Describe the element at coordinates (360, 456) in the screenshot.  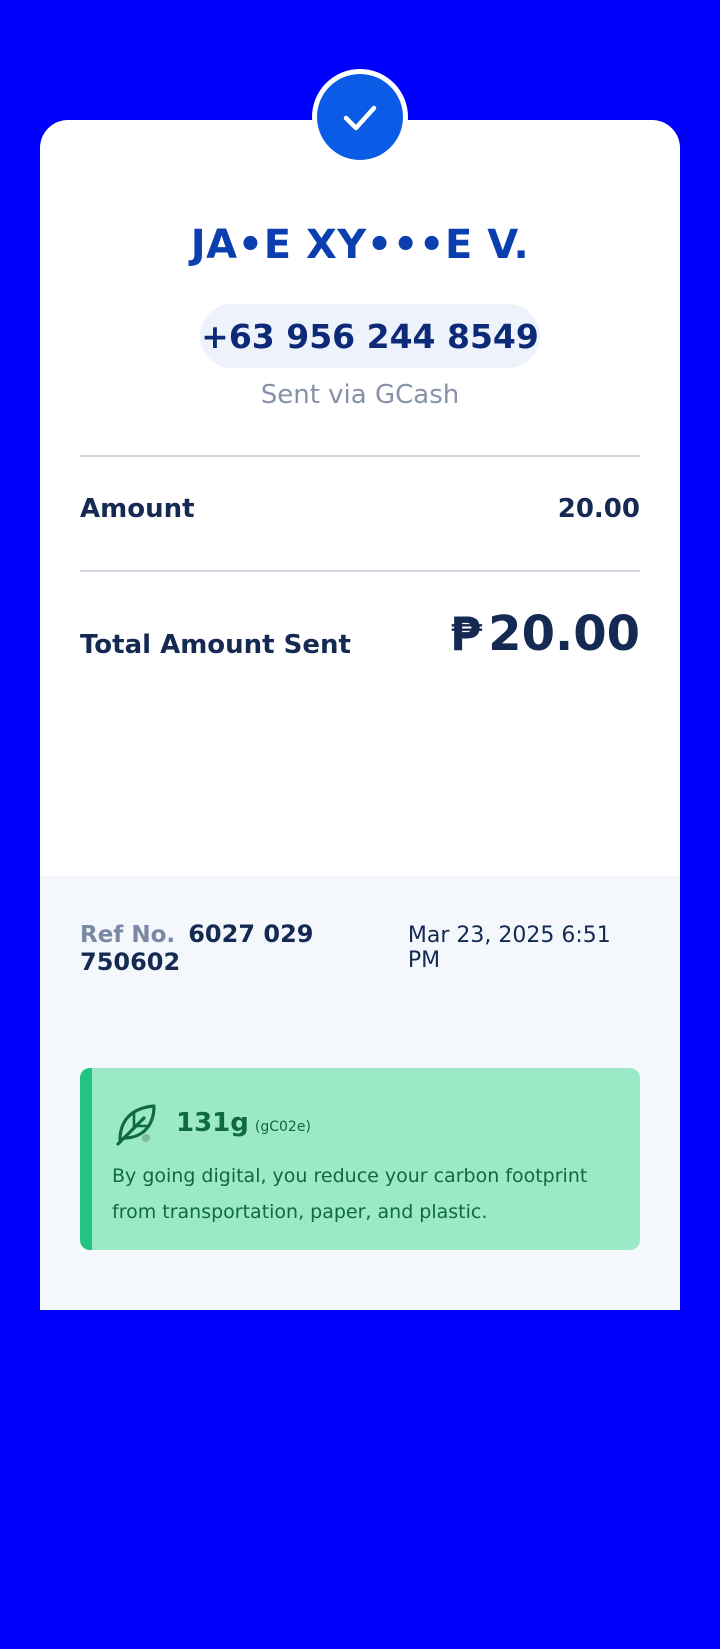
I see `divider-top` at that location.